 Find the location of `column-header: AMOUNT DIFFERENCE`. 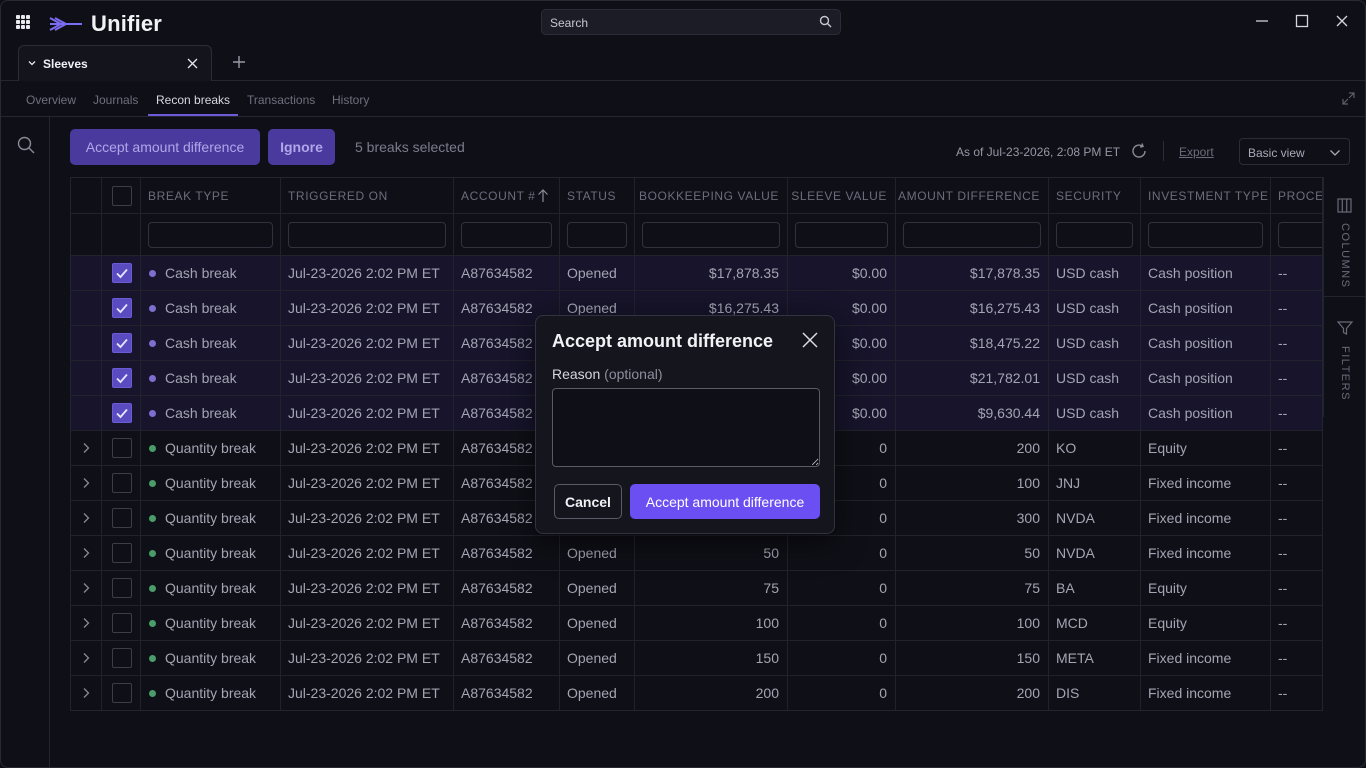

column-header: AMOUNT DIFFERENCE is located at coordinates (972, 195).